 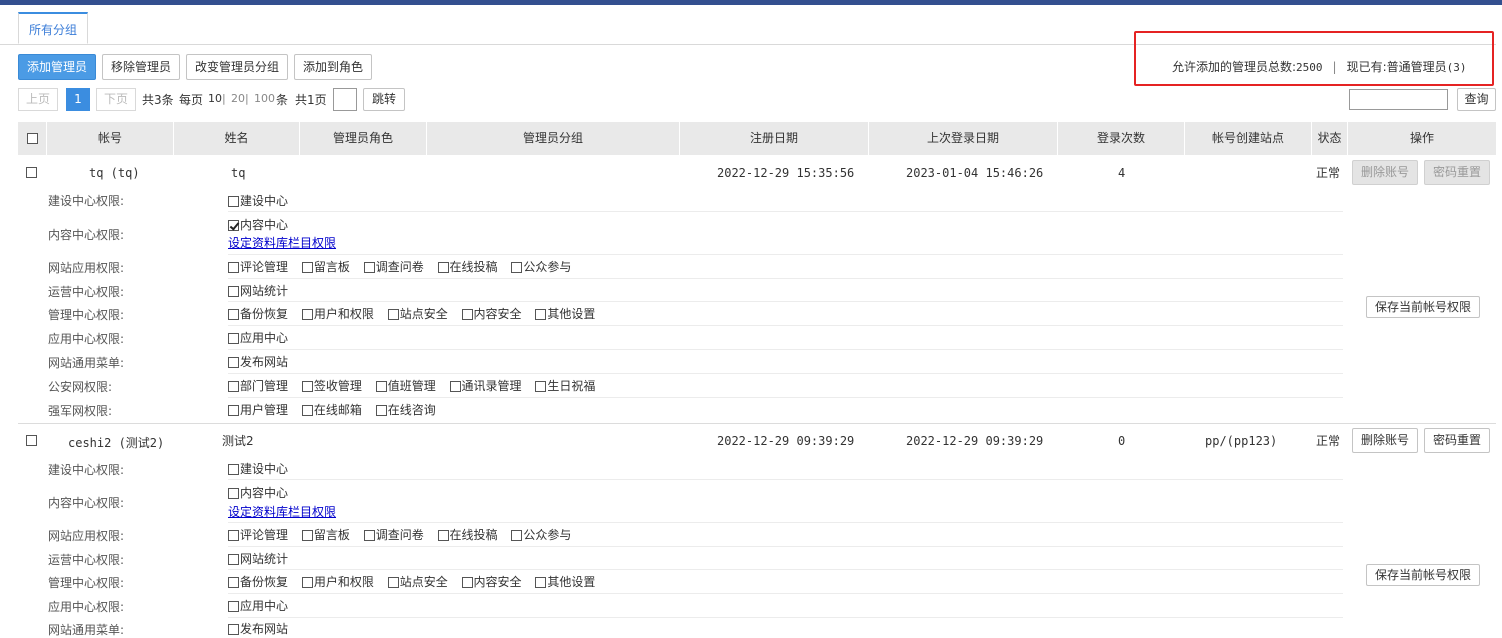 What do you see at coordinates (238, 441) in the screenshot?
I see `name-cell: 测试2` at bounding box center [238, 441].